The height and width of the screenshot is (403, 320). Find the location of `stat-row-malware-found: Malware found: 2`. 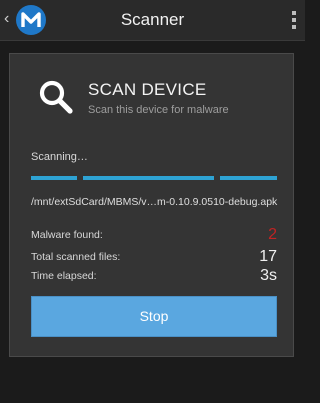

stat-row-malware-found: Malware found: 2 is located at coordinates (154, 235).